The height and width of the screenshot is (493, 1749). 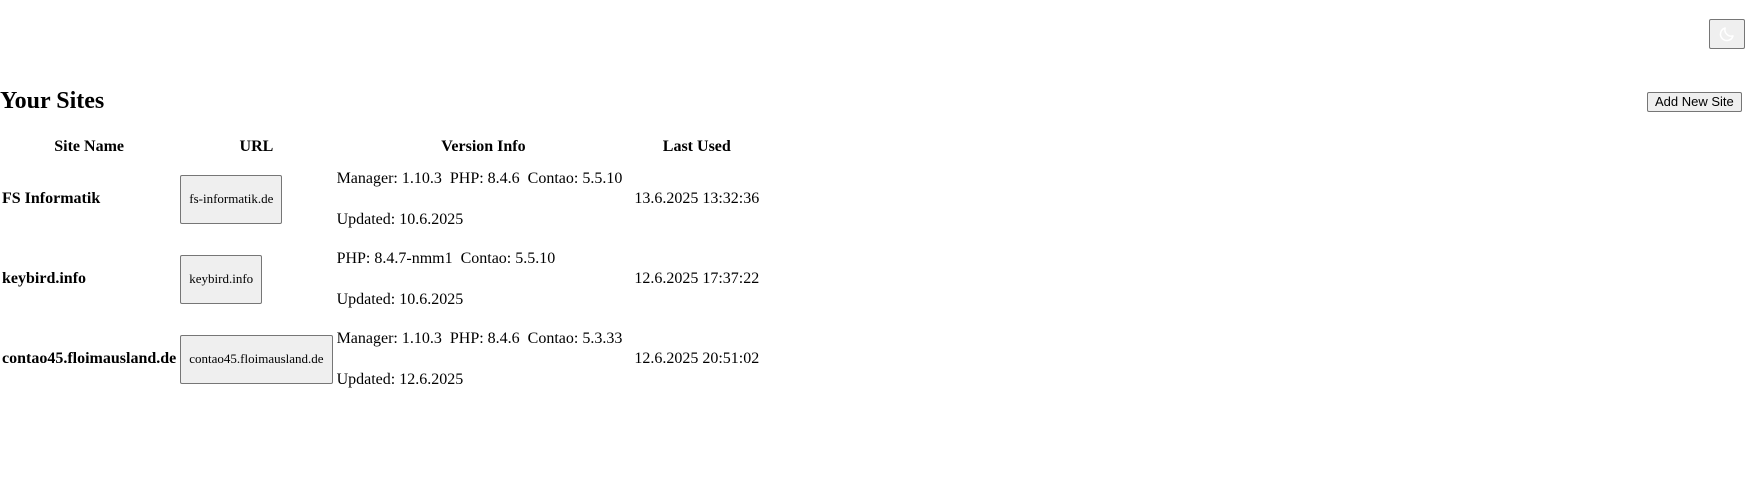 What do you see at coordinates (394, 258) in the screenshot?
I see `version-php: PHP: 8.4.7-nmm1` at bounding box center [394, 258].